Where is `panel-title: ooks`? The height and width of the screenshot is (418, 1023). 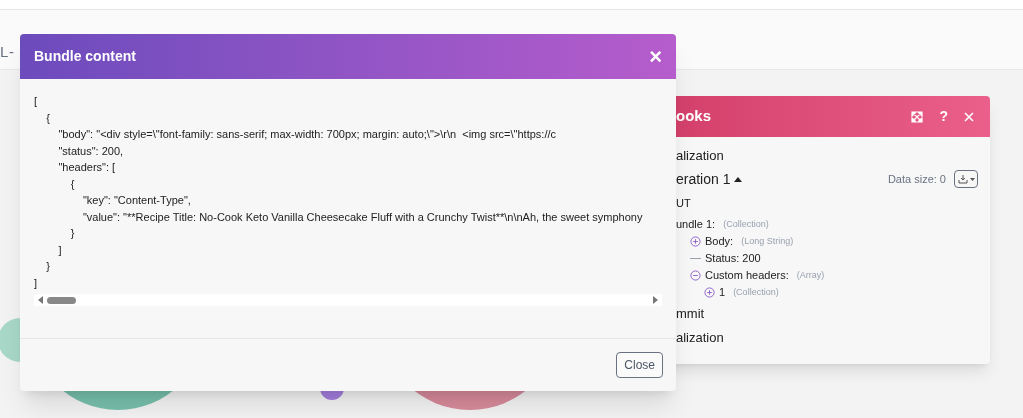 panel-title: ooks is located at coordinates (694, 116).